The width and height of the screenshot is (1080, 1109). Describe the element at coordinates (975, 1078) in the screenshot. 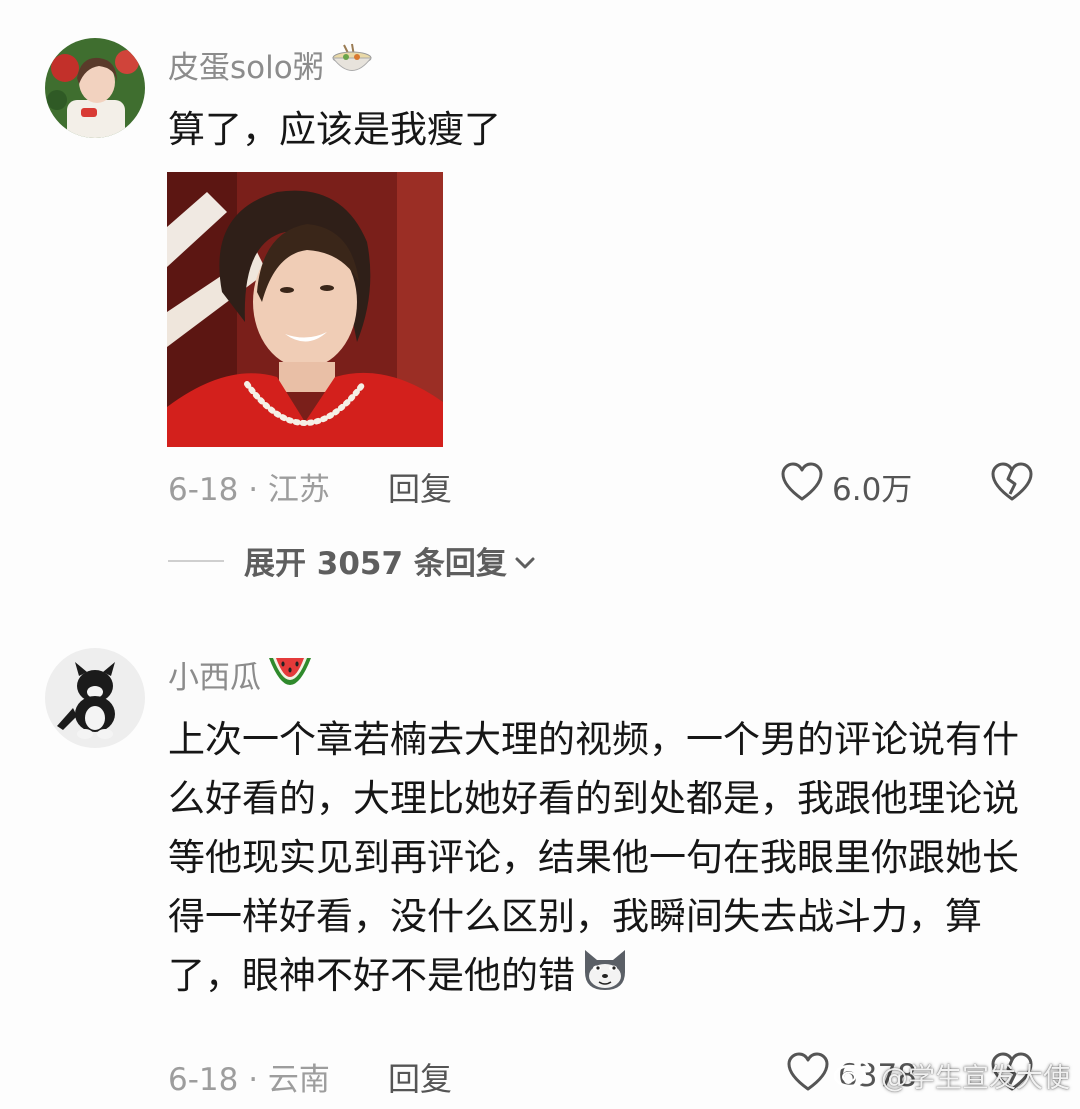

I see `watermark-text: @学生宣发大使` at that location.